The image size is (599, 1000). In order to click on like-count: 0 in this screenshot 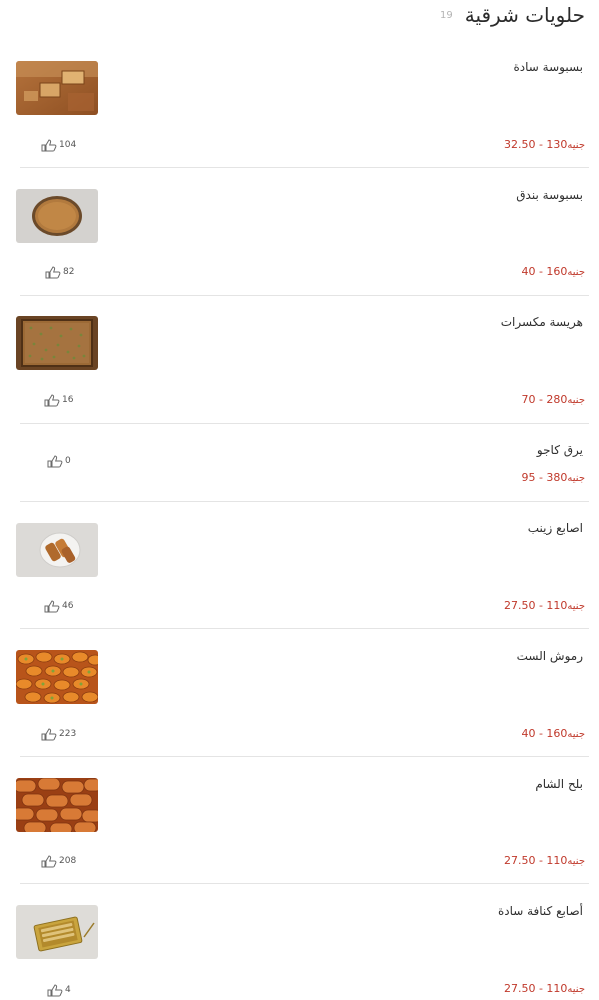, I will do `click(68, 461)`.